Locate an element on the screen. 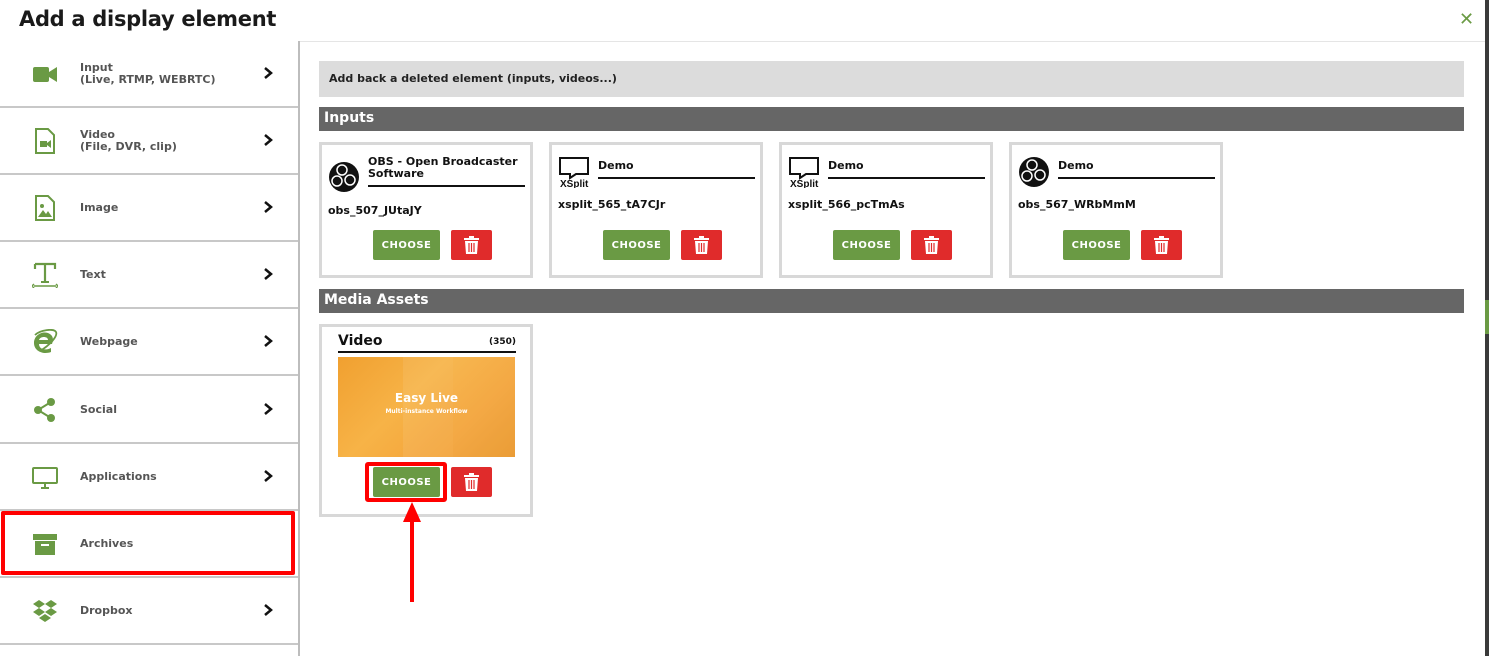  modal-header: Add a display element ✕ is located at coordinates (742, 21).